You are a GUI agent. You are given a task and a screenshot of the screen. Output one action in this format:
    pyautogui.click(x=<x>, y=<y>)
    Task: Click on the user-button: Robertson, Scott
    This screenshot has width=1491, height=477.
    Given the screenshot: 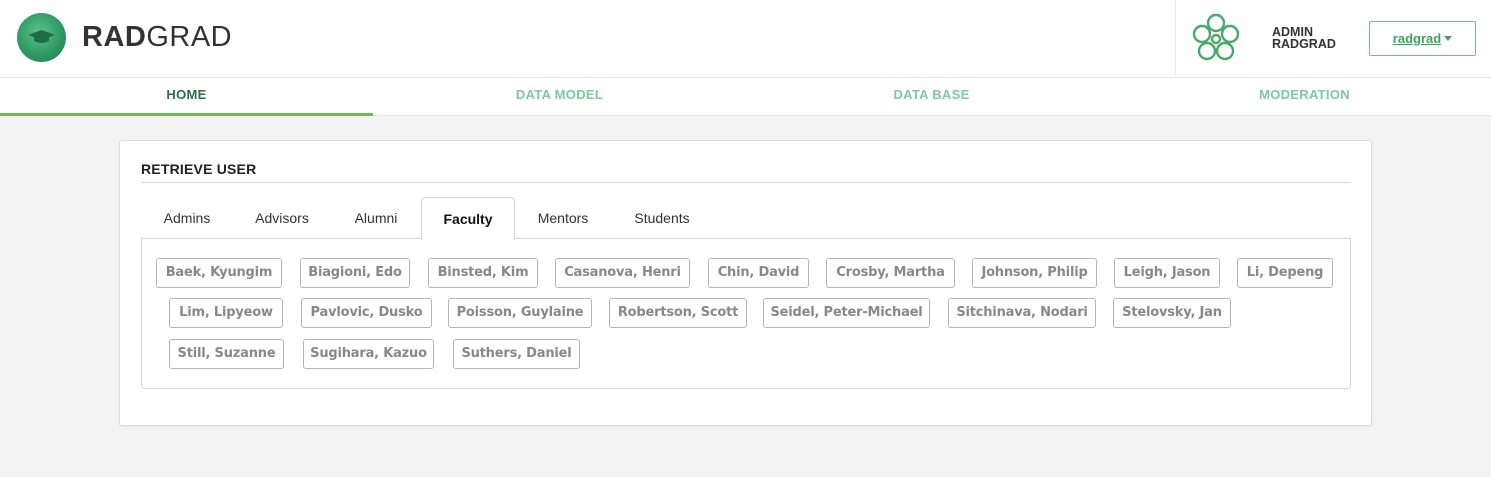 What is the action you would take?
    pyautogui.click(x=678, y=313)
    